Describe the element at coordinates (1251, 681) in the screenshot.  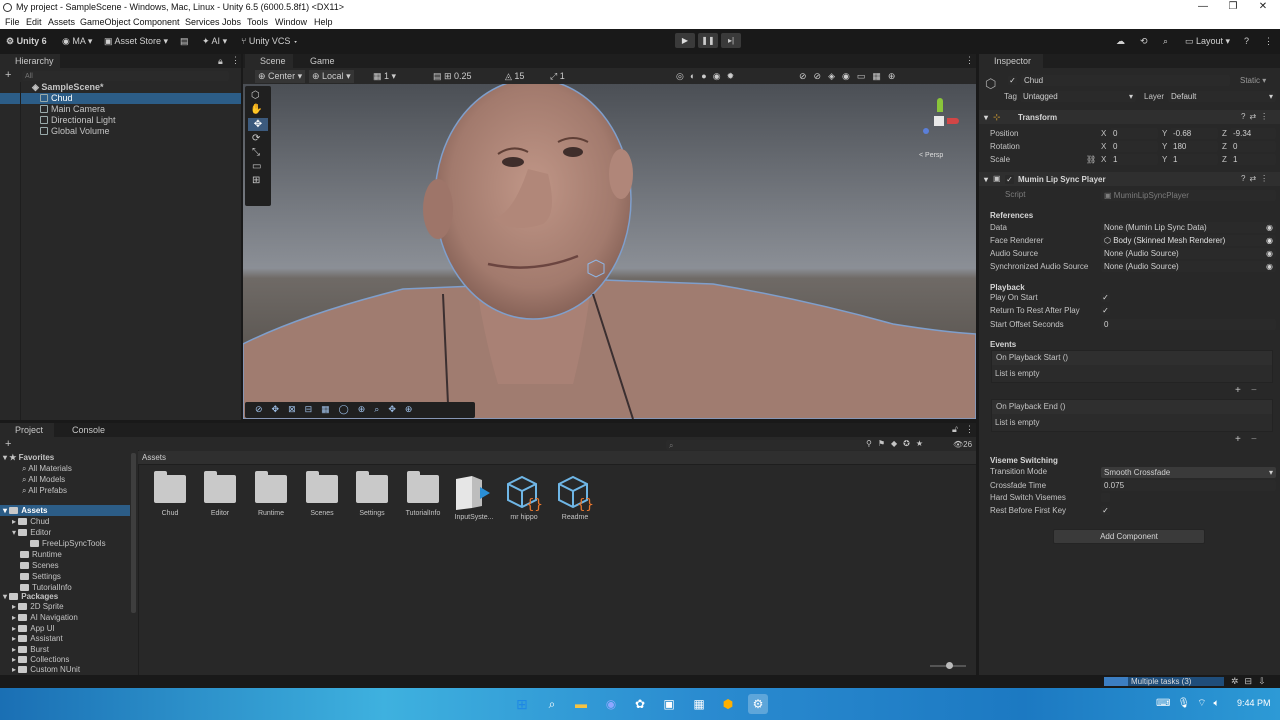
I see `status-icons: ✲⊟⇩` at that location.